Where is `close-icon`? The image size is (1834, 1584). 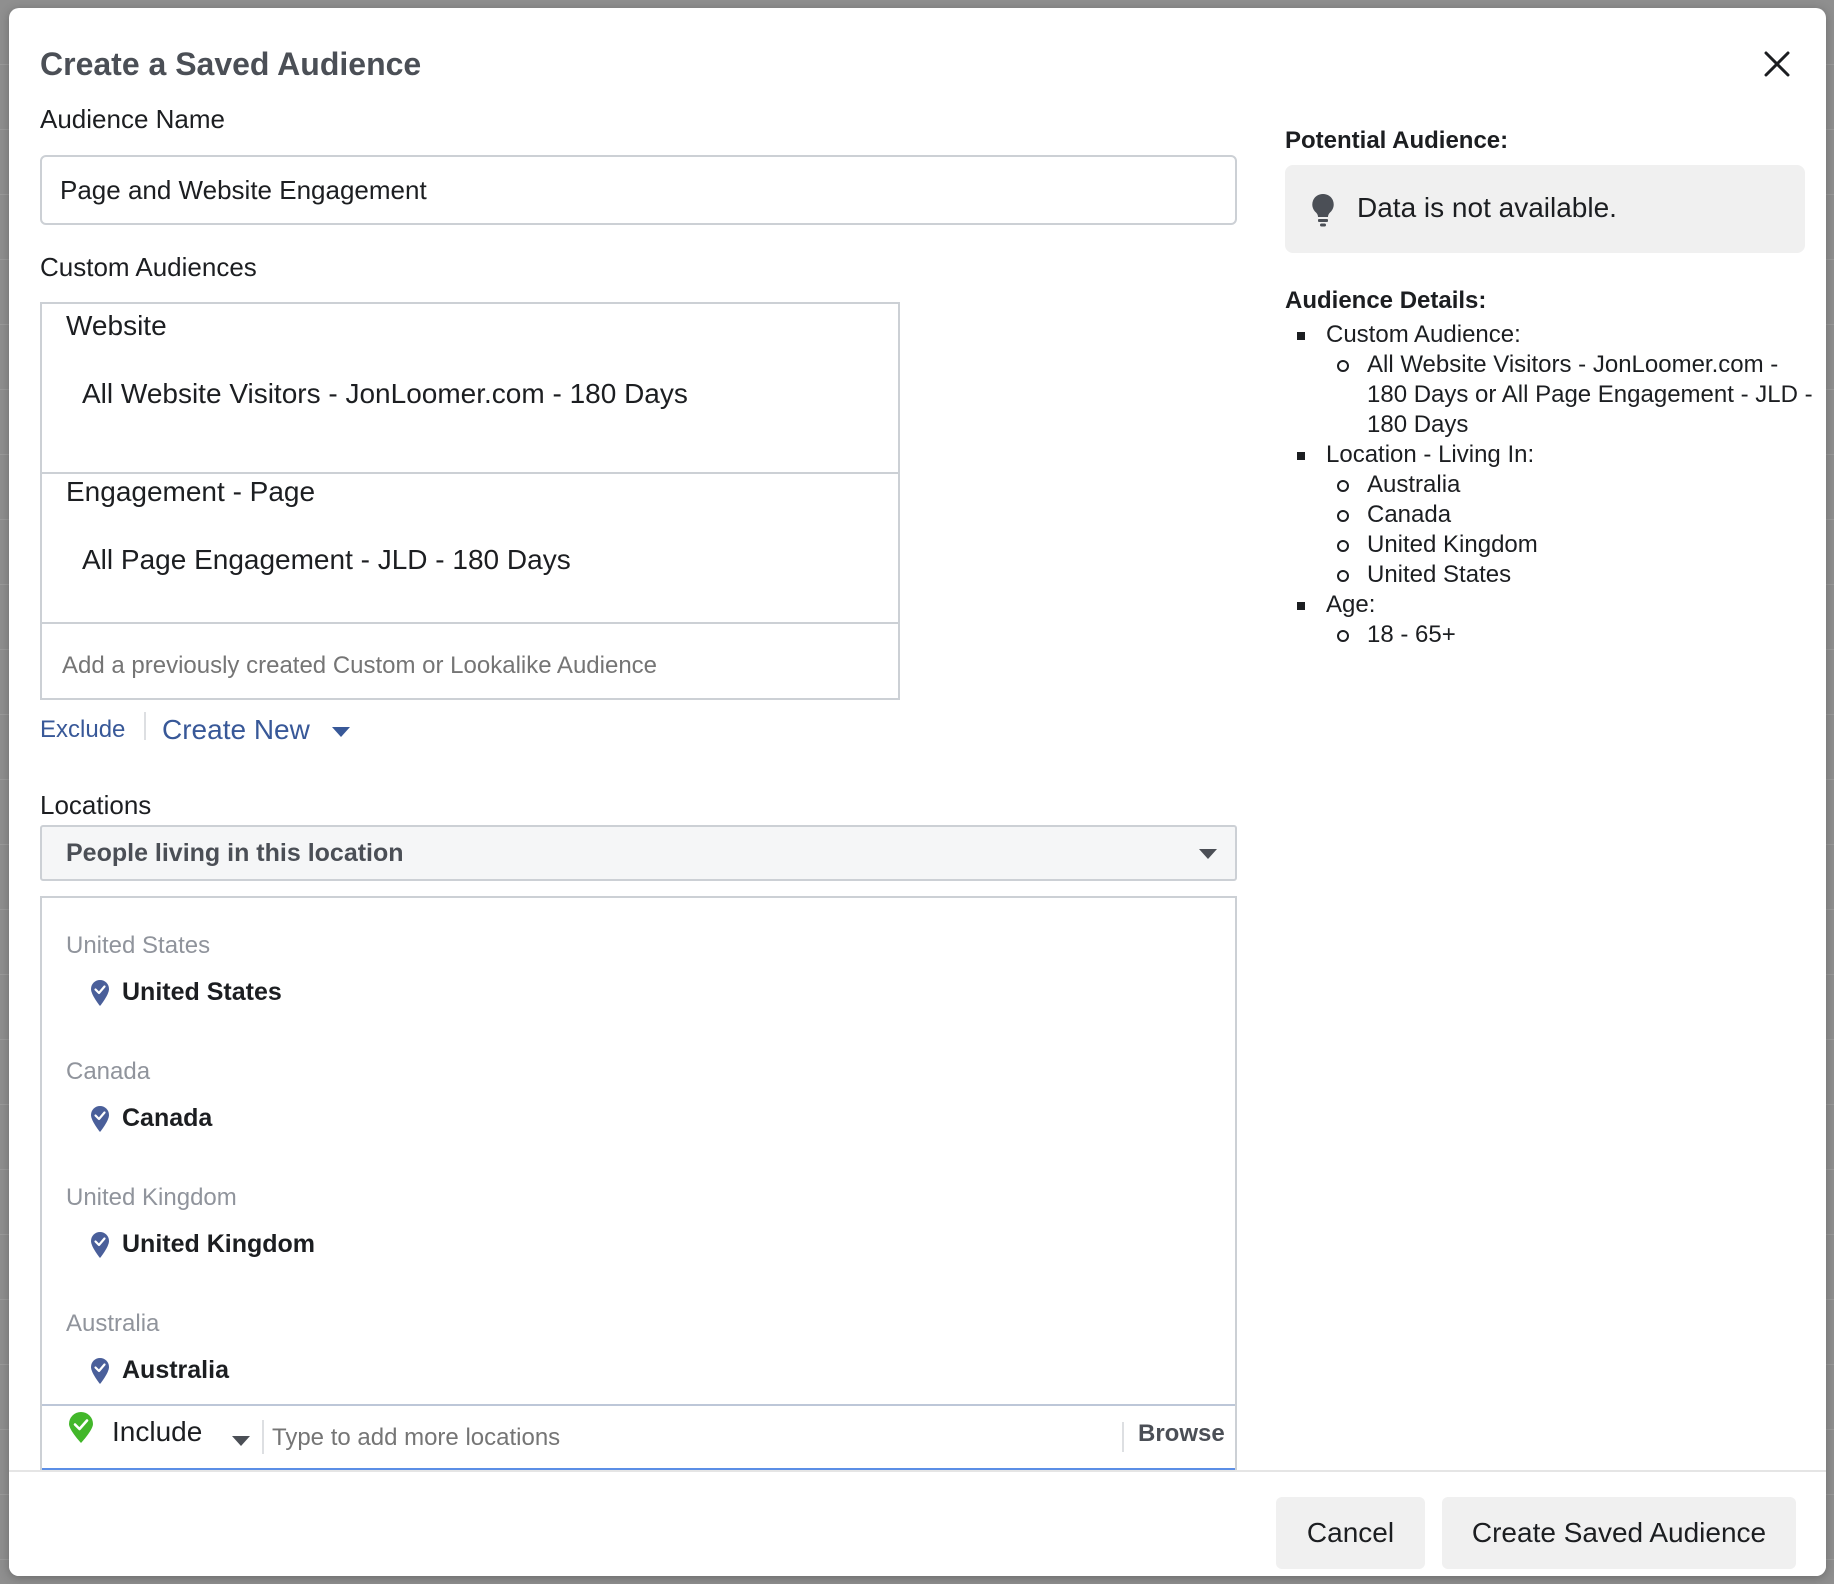 close-icon is located at coordinates (1777, 64).